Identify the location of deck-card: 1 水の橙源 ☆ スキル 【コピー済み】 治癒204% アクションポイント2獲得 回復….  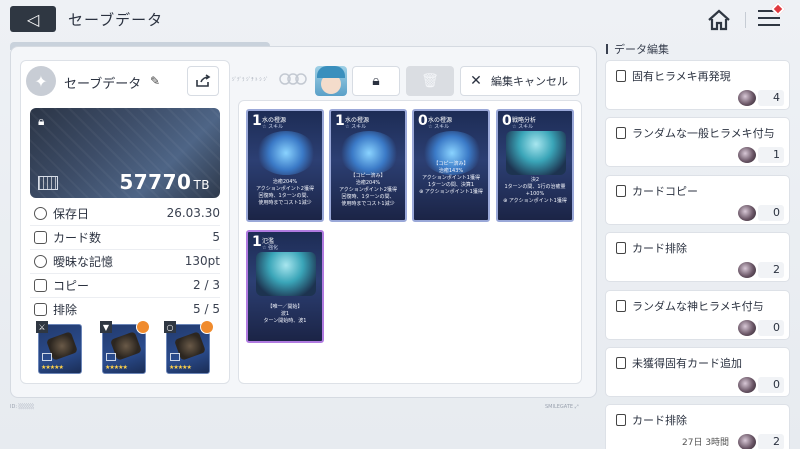
(368, 165).